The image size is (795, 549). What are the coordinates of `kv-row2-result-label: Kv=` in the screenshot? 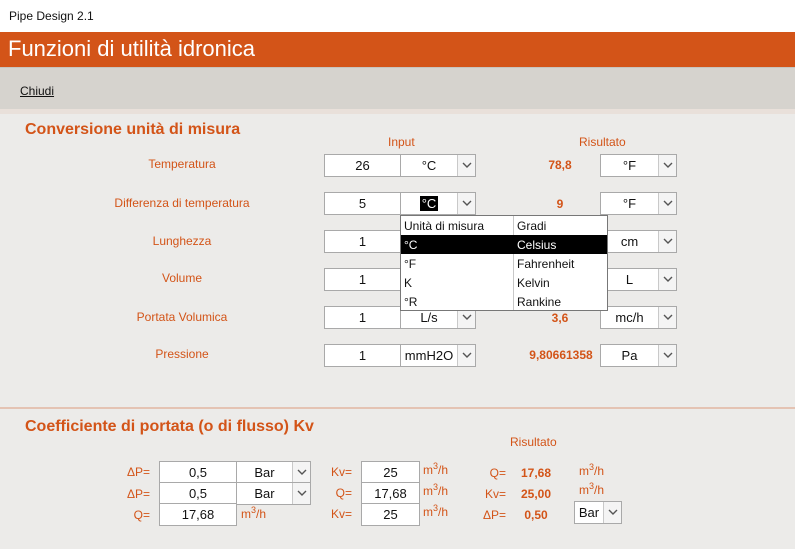 It's located at (495, 494).